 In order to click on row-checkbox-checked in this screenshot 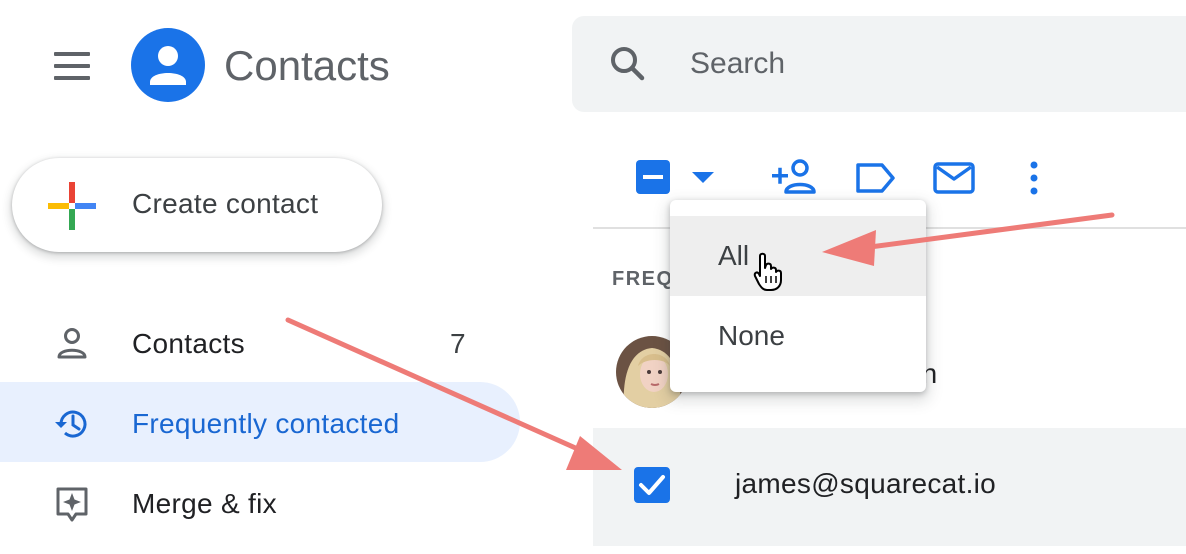, I will do `click(652, 485)`.